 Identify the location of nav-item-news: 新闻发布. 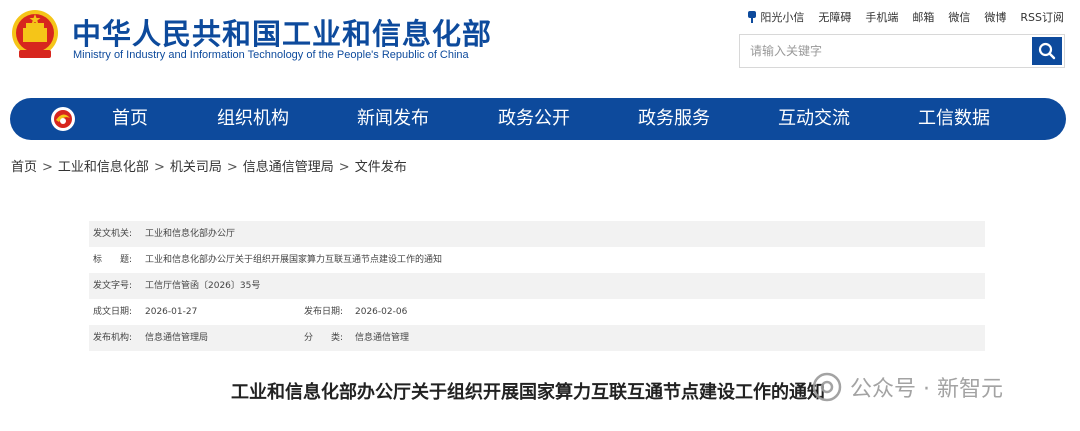
(393, 119).